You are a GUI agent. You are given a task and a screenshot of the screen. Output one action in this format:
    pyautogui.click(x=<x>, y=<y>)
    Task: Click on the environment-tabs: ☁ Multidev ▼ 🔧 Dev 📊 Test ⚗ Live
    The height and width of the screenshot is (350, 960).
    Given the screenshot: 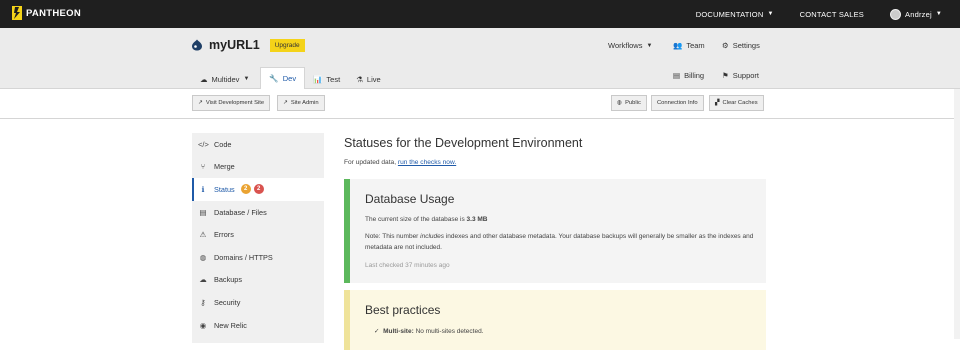 What is the action you would take?
    pyautogui.click(x=290, y=78)
    